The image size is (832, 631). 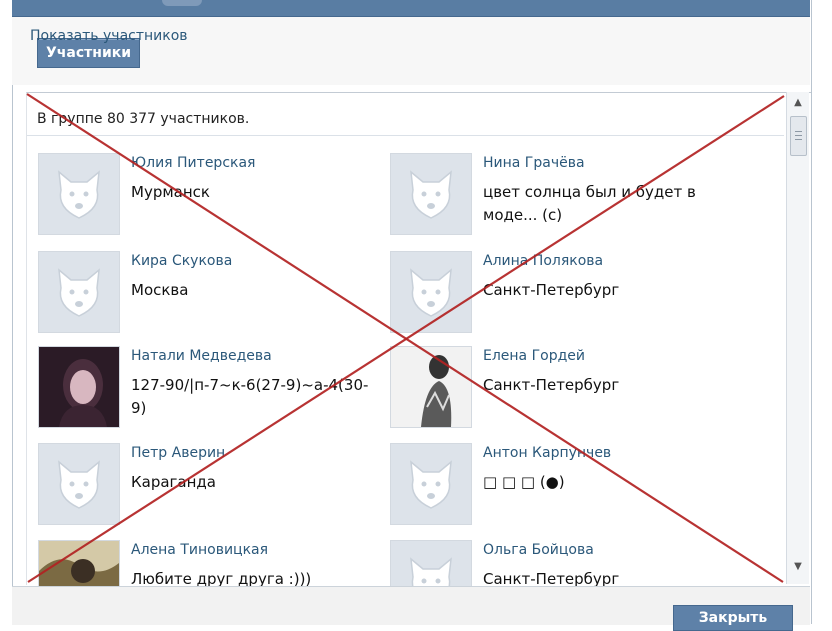 I want to click on member-name: Кира Скукова, so click(x=181, y=261).